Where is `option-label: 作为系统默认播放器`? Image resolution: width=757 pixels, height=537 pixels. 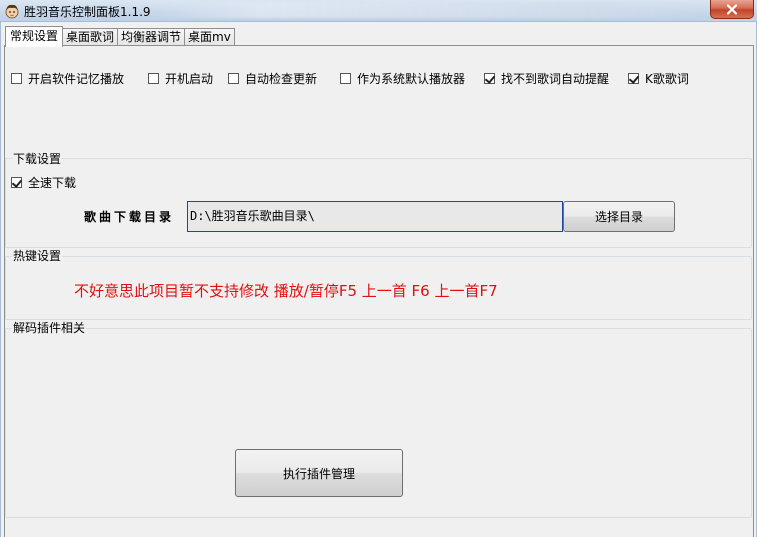
option-label: 作为系统默认播放器 is located at coordinates (411, 79).